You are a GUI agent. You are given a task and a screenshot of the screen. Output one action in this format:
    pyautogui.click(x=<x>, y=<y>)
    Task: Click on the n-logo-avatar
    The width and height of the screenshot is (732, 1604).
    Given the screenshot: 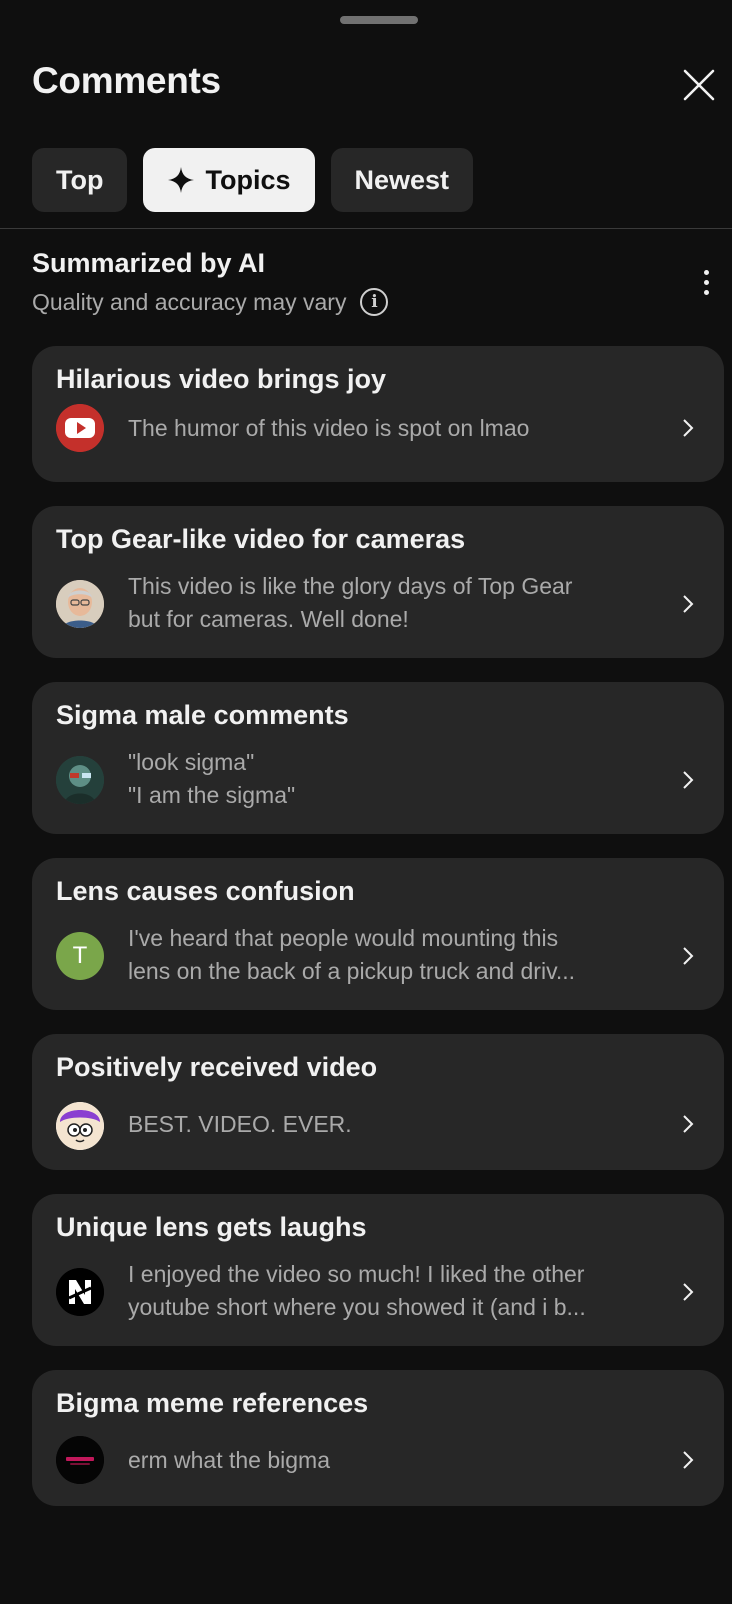 What is the action you would take?
    pyautogui.click(x=80, y=1292)
    